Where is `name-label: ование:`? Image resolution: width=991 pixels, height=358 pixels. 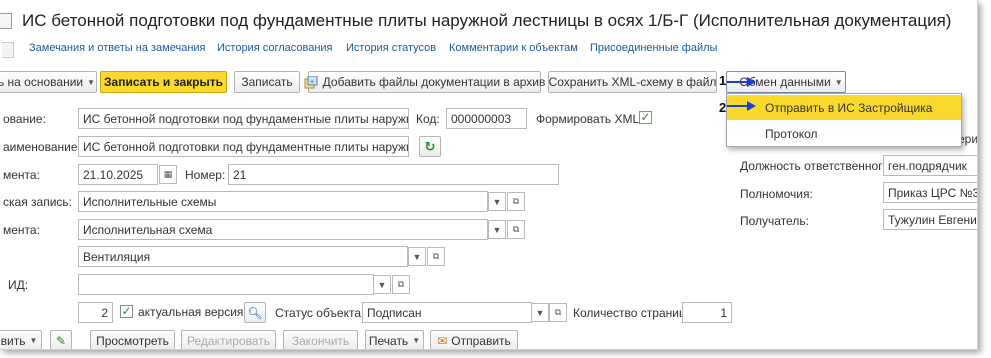 name-label: ование: is located at coordinates (24, 119).